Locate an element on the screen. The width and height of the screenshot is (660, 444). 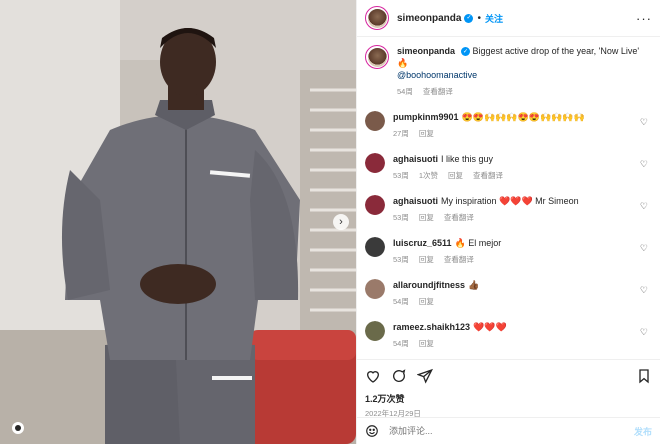
caption-mention: @boohoomanactive is located at coordinates (437, 75).